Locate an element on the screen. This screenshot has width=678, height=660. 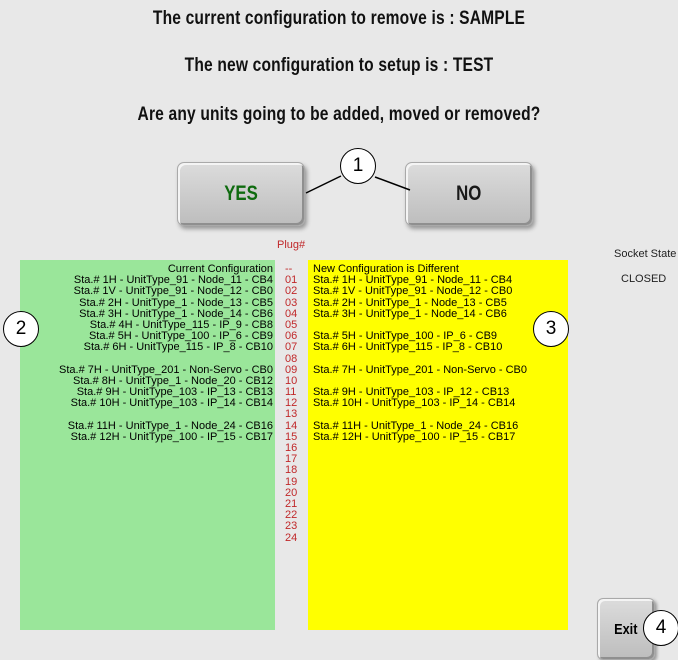
exit-button-label: Exit is located at coordinates (626, 629).